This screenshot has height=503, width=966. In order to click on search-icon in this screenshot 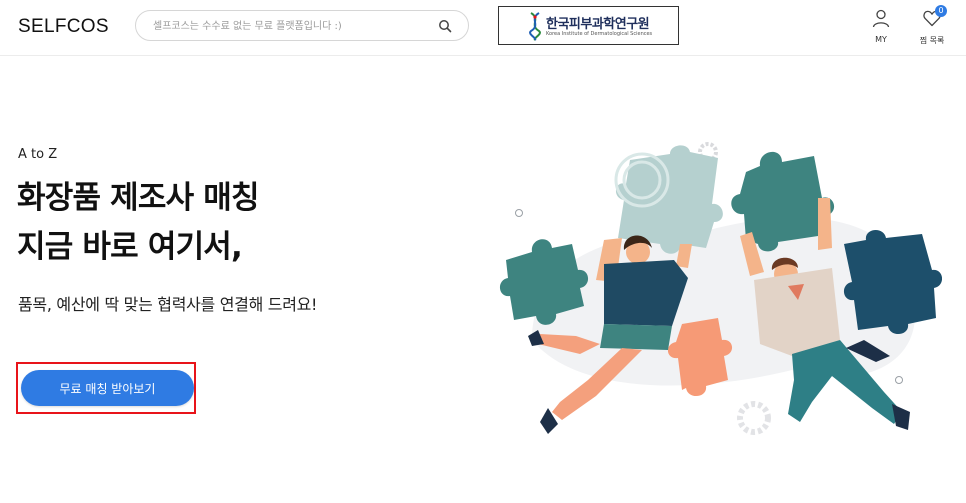, I will do `click(445, 26)`.